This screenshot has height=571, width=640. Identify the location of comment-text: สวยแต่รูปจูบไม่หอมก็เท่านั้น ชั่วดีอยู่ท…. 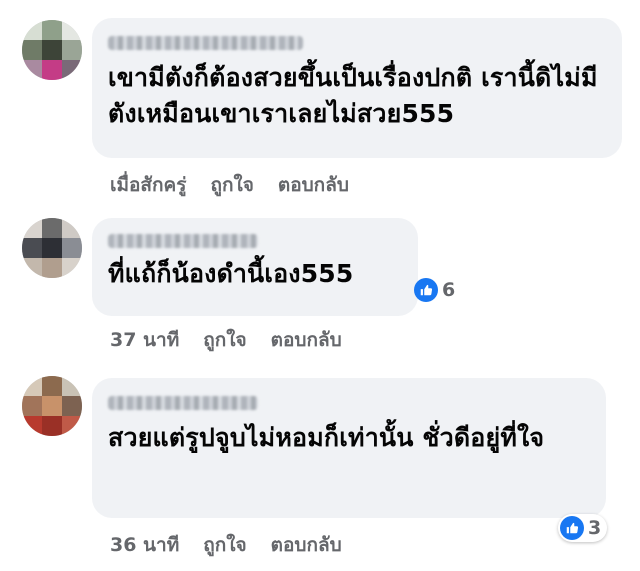
(326, 437).